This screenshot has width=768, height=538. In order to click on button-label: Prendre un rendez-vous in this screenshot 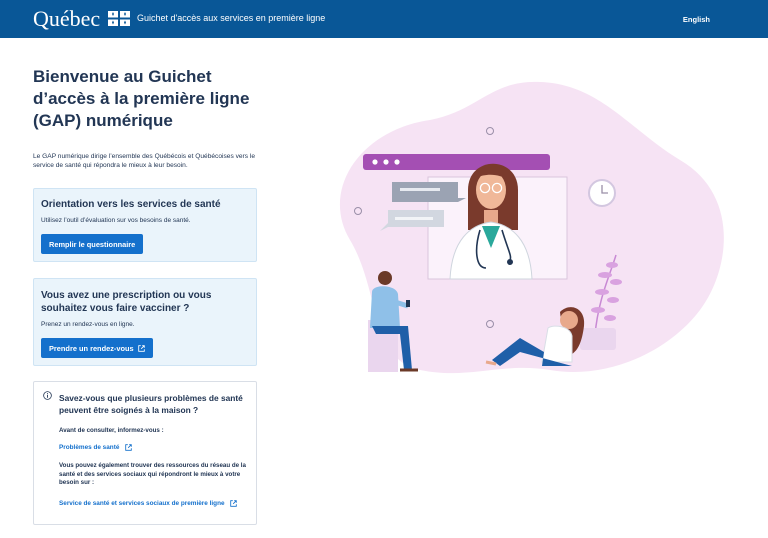, I will do `click(91, 348)`.